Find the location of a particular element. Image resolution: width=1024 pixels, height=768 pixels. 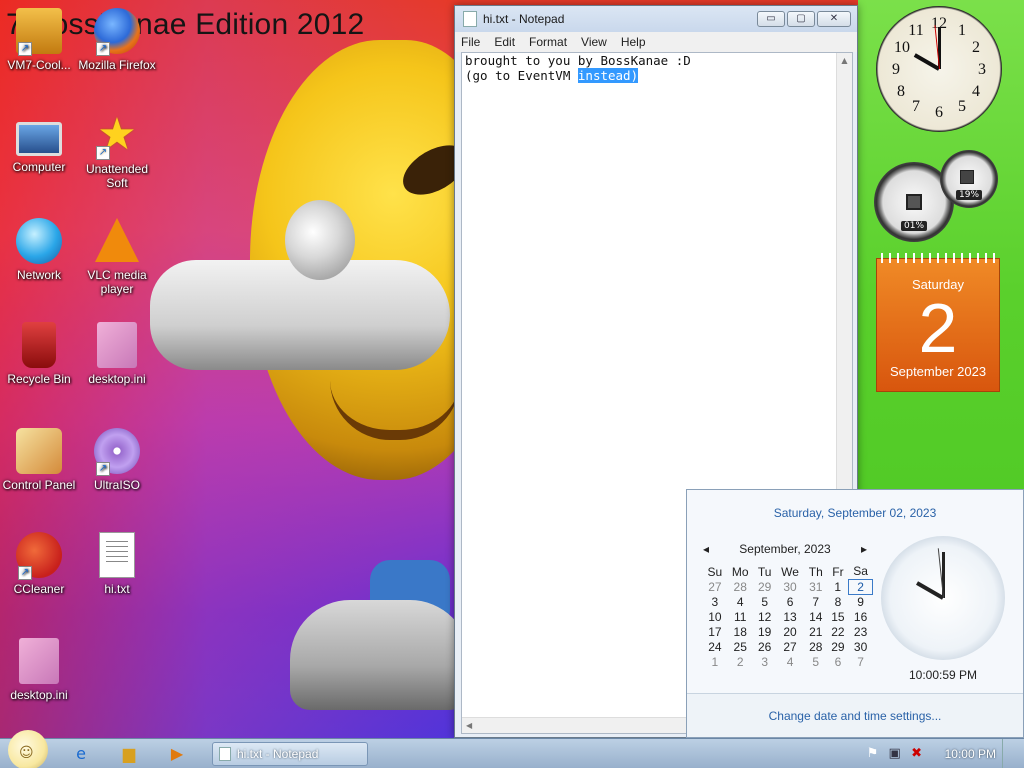

calendar-day: 13 is located at coordinates (790, 616).